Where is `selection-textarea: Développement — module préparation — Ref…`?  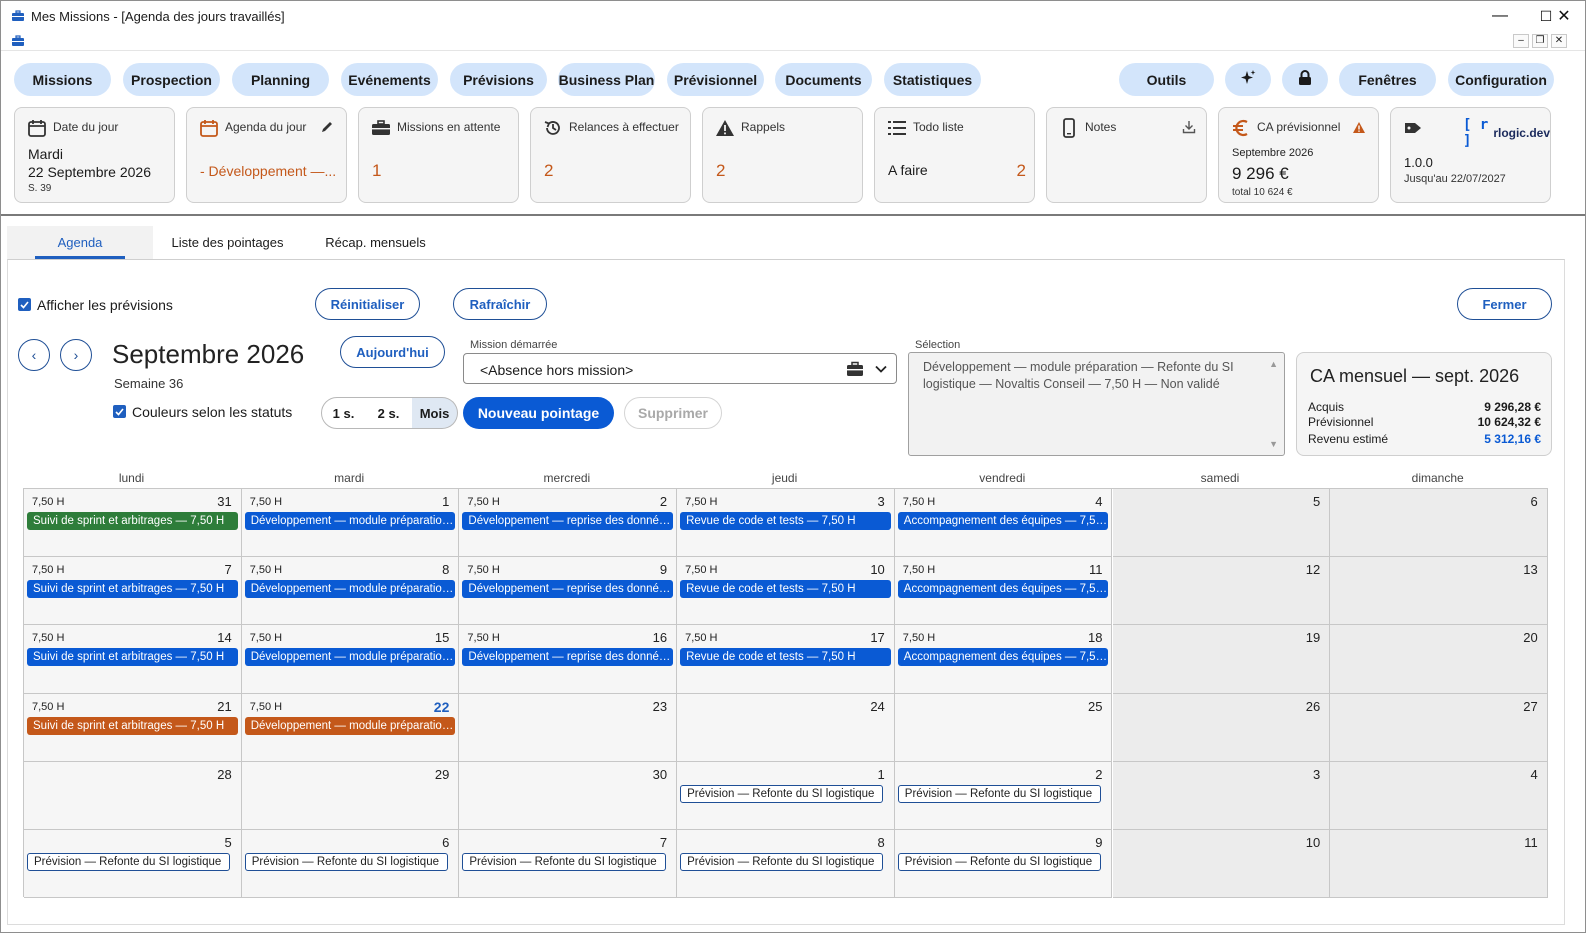
selection-textarea: Développement — module préparation — Ref… is located at coordinates (1096, 404).